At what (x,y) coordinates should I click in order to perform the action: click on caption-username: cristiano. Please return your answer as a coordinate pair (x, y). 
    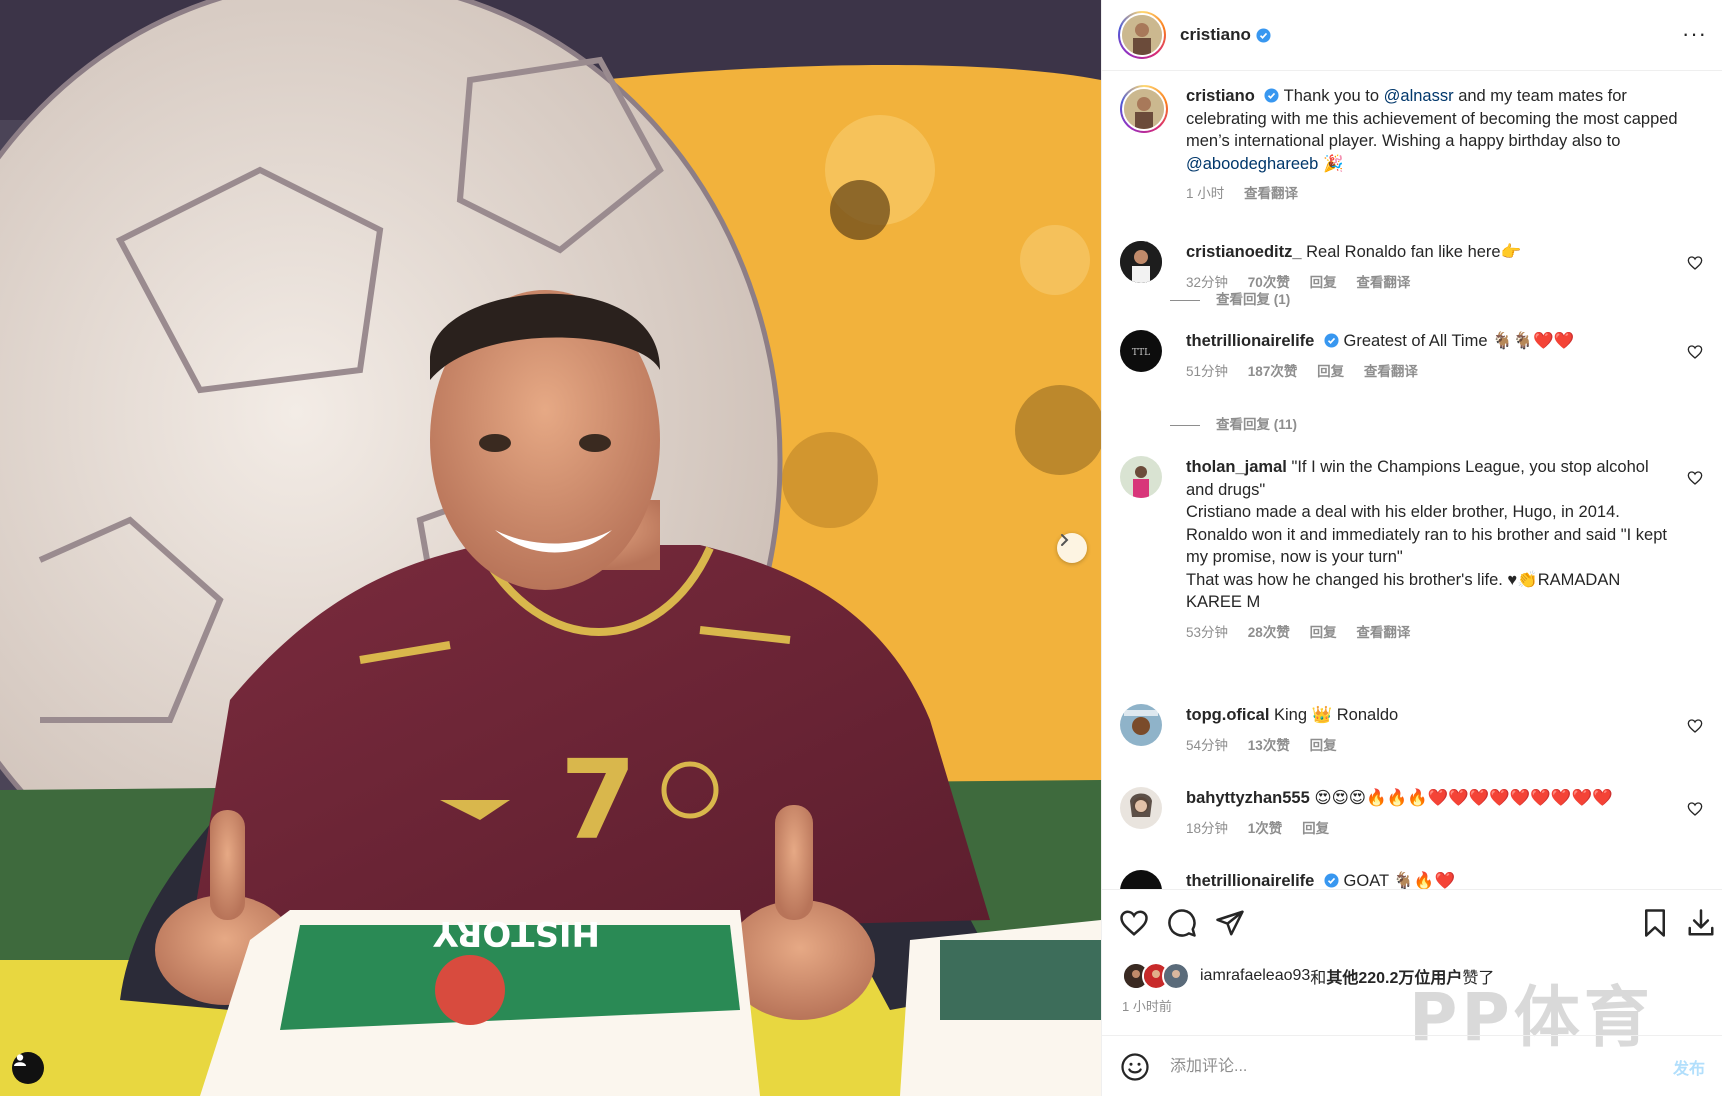
    Looking at the image, I should click on (1220, 96).